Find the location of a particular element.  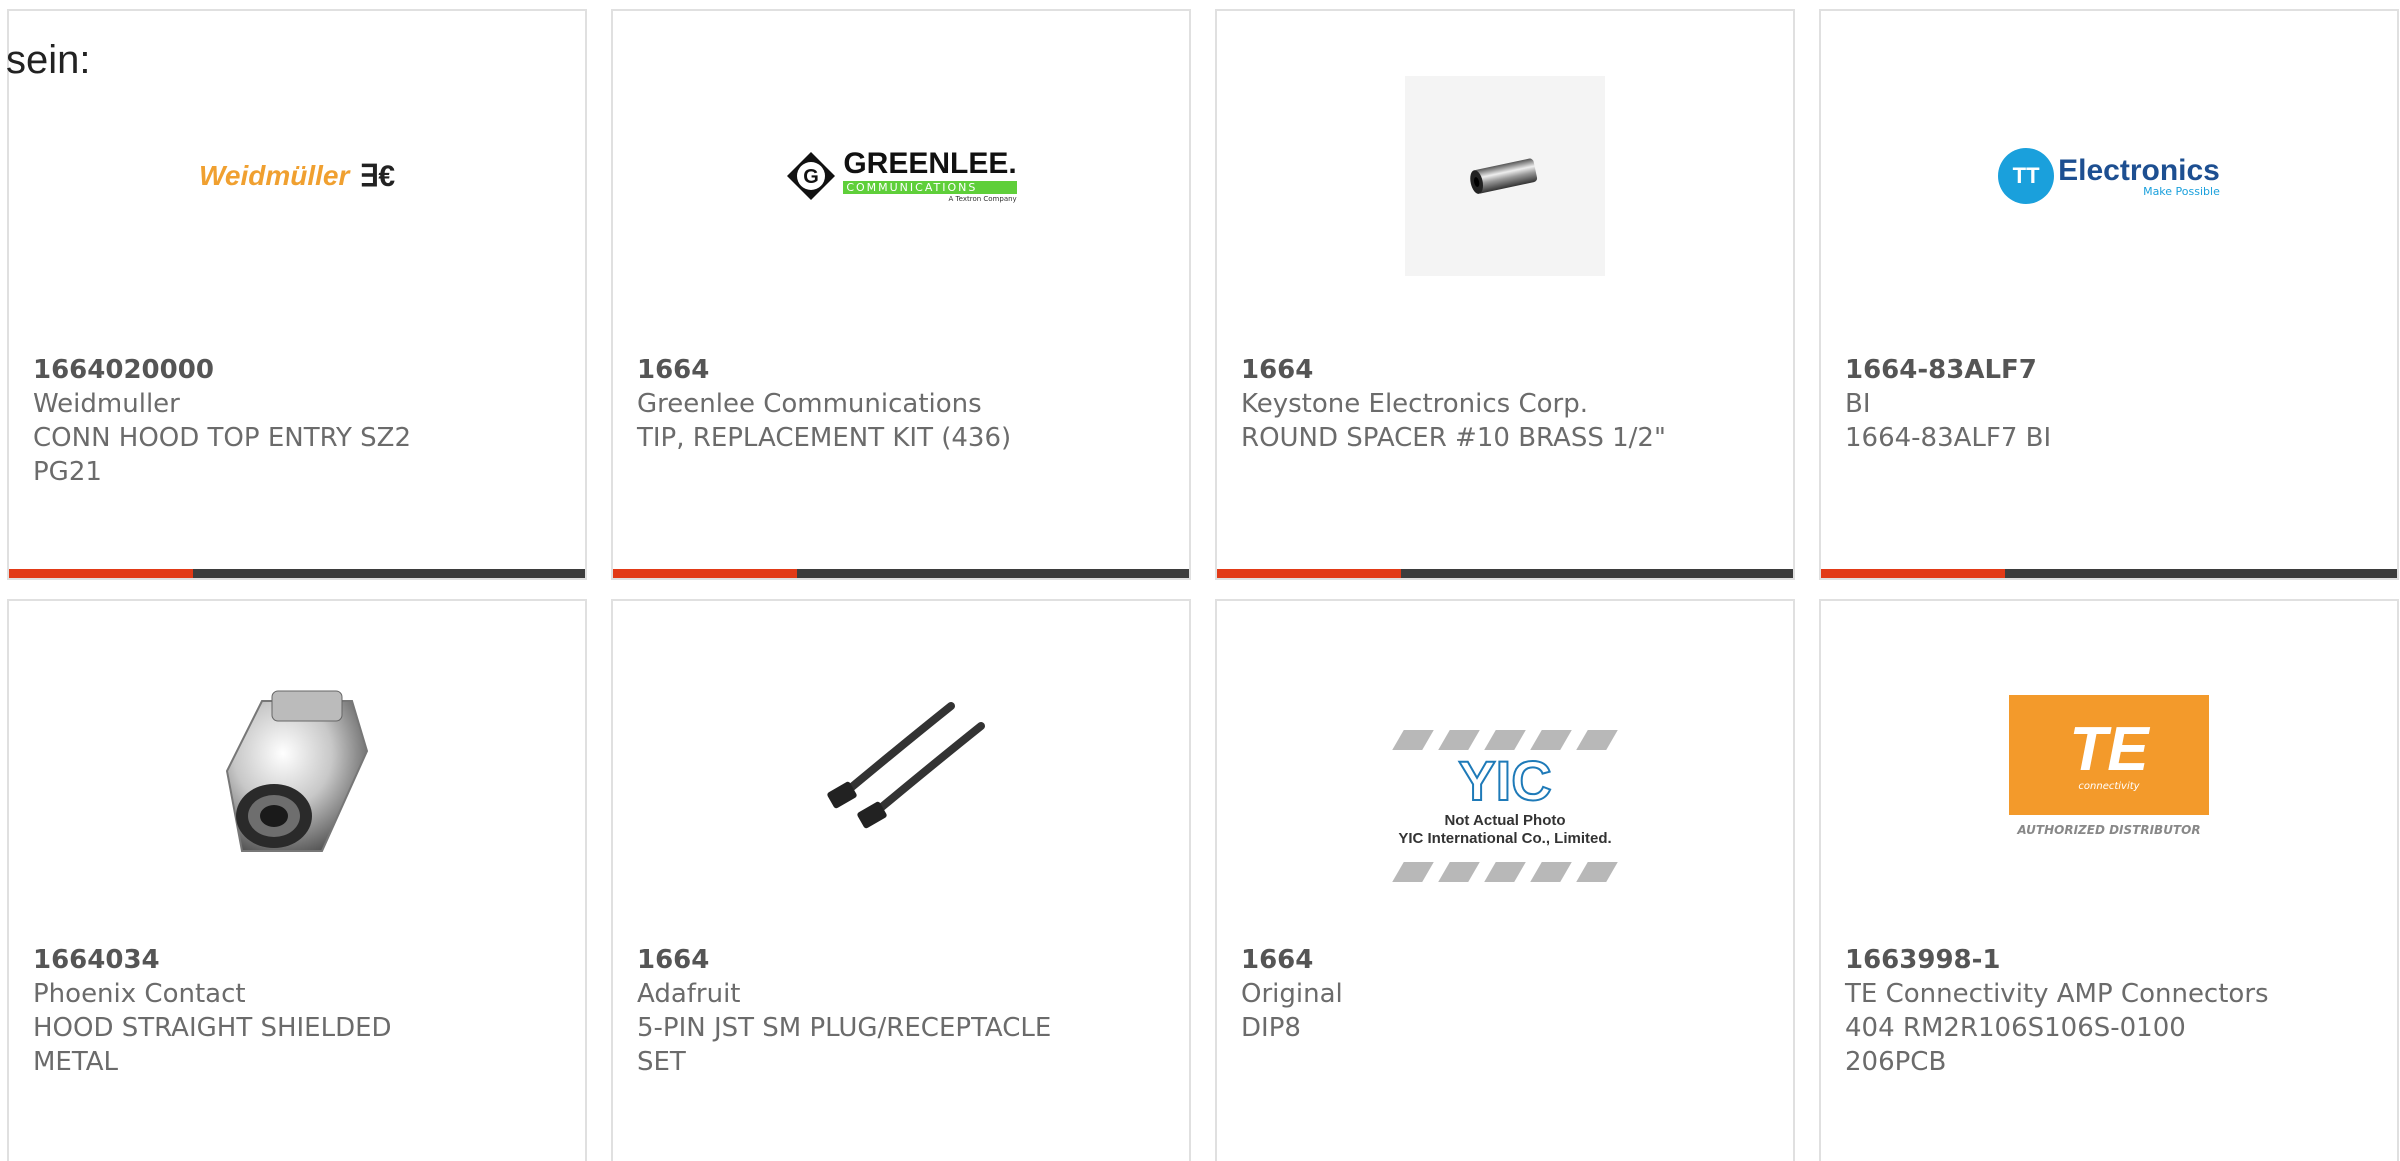

description: ROUND SPACER #10 BRASS 1/2" is located at coordinates (1453, 438).